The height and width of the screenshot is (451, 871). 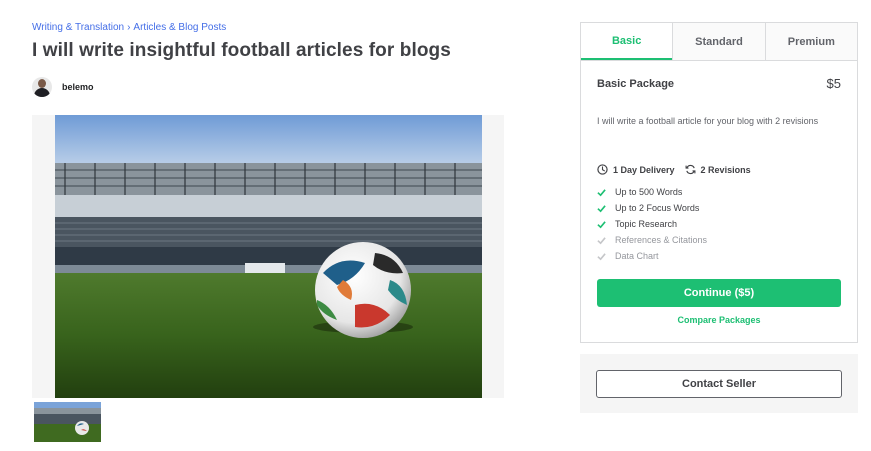 What do you see at coordinates (719, 293) in the screenshot?
I see `continue-button: Continue ($5)` at bounding box center [719, 293].